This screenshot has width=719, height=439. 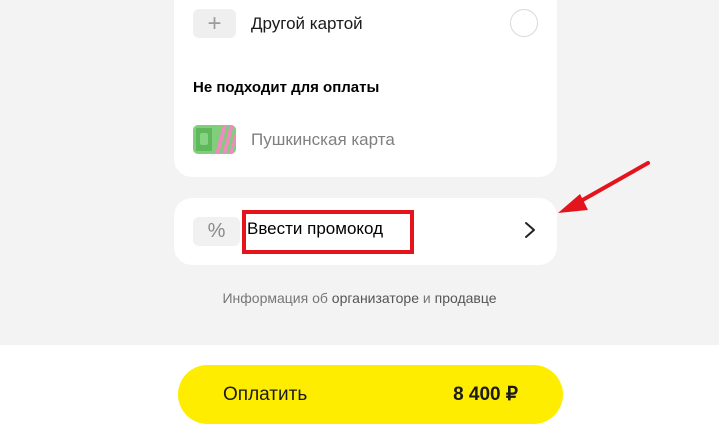 I want to click on organizer-link: организаторе, so click(x=375, y=298).